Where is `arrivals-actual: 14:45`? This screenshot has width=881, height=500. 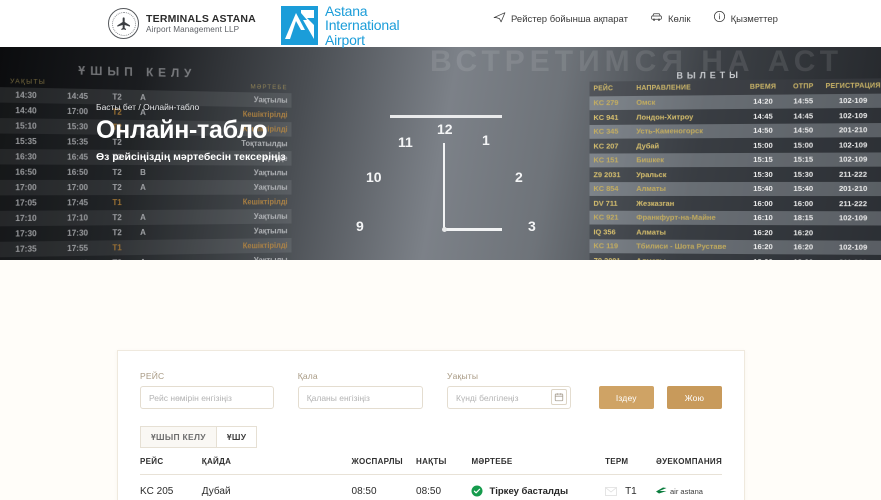
arrivals-actual: 14:45 is located at coordinates (78, 96).